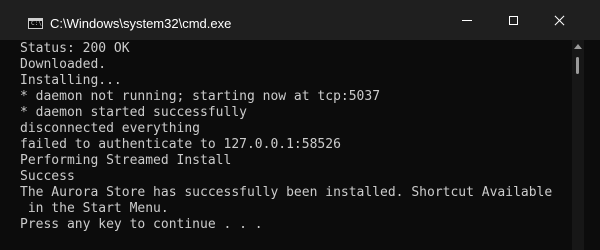 The width and height of the screenshot is (600, 250). Describe the element at coordinates (126, 160) in the screenshot. I see `console-line: Performing Streamed Install` at that location.